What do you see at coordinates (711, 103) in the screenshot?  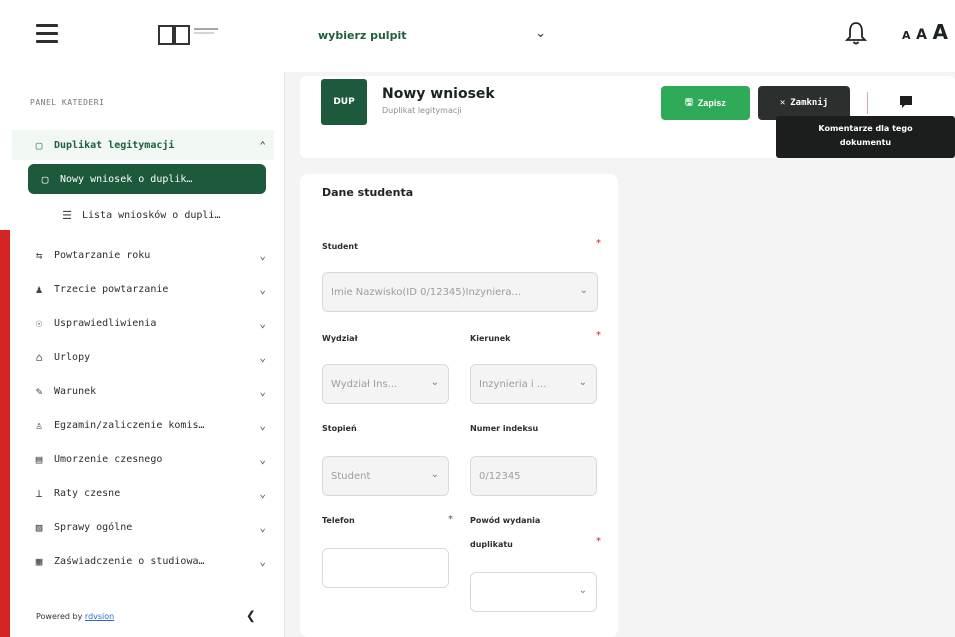 I see `save-button-label: Zapisz` at bounding box center [711, 103].